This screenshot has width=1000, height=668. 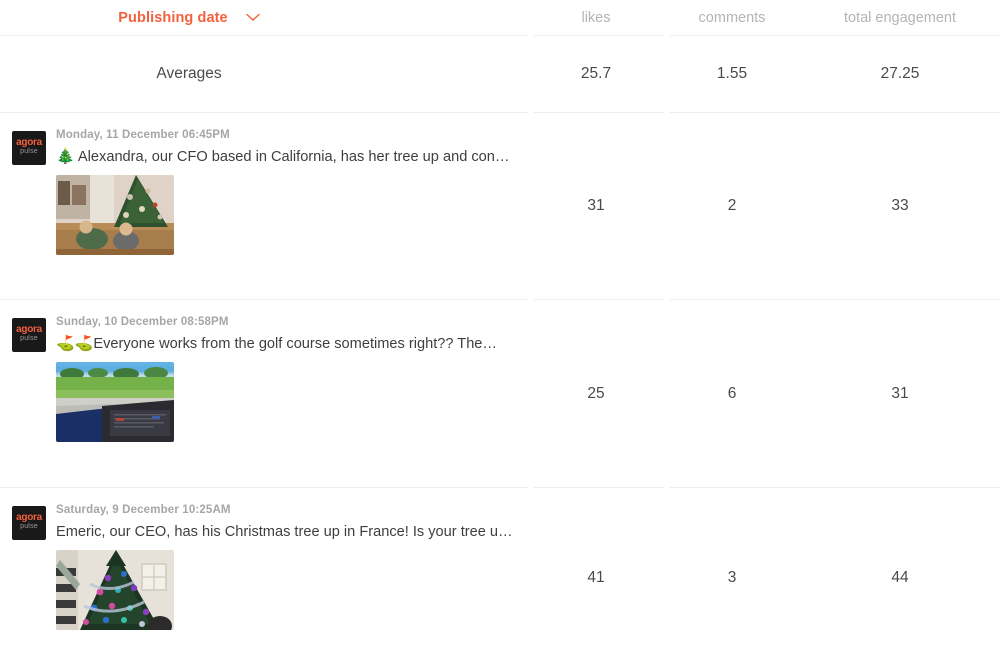 I want to click on post-date: Sunday, 10 December 08:58PM, so click(x=142, y=322).